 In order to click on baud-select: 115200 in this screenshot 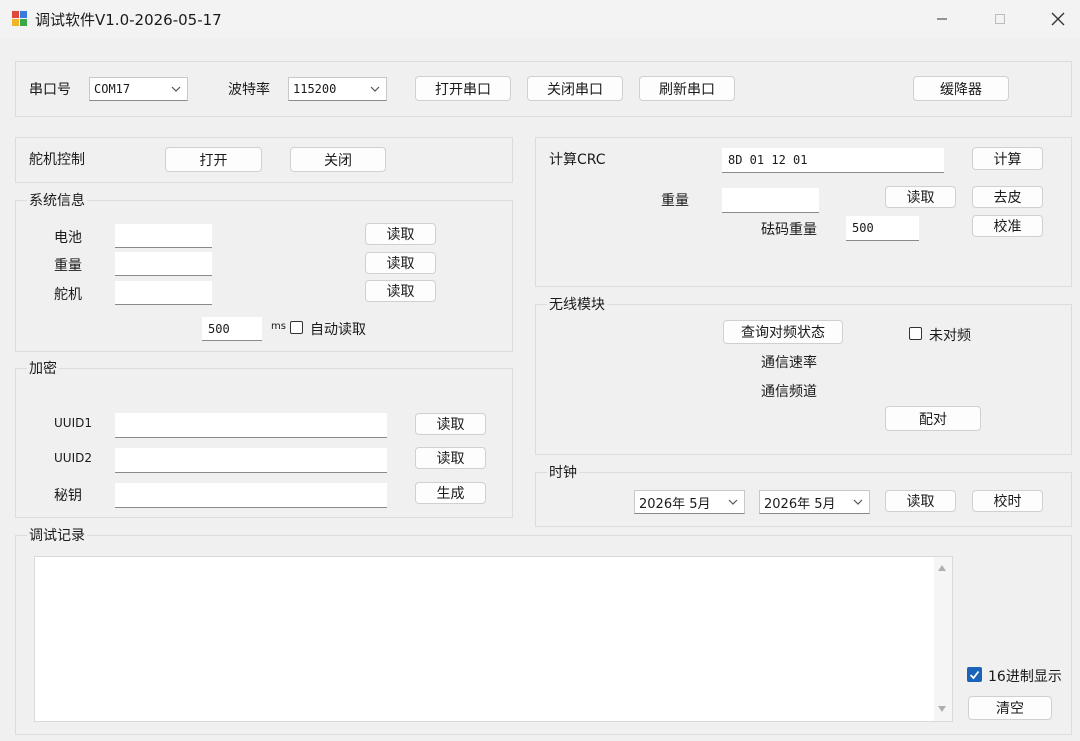, I will do `click(337, 89)`.